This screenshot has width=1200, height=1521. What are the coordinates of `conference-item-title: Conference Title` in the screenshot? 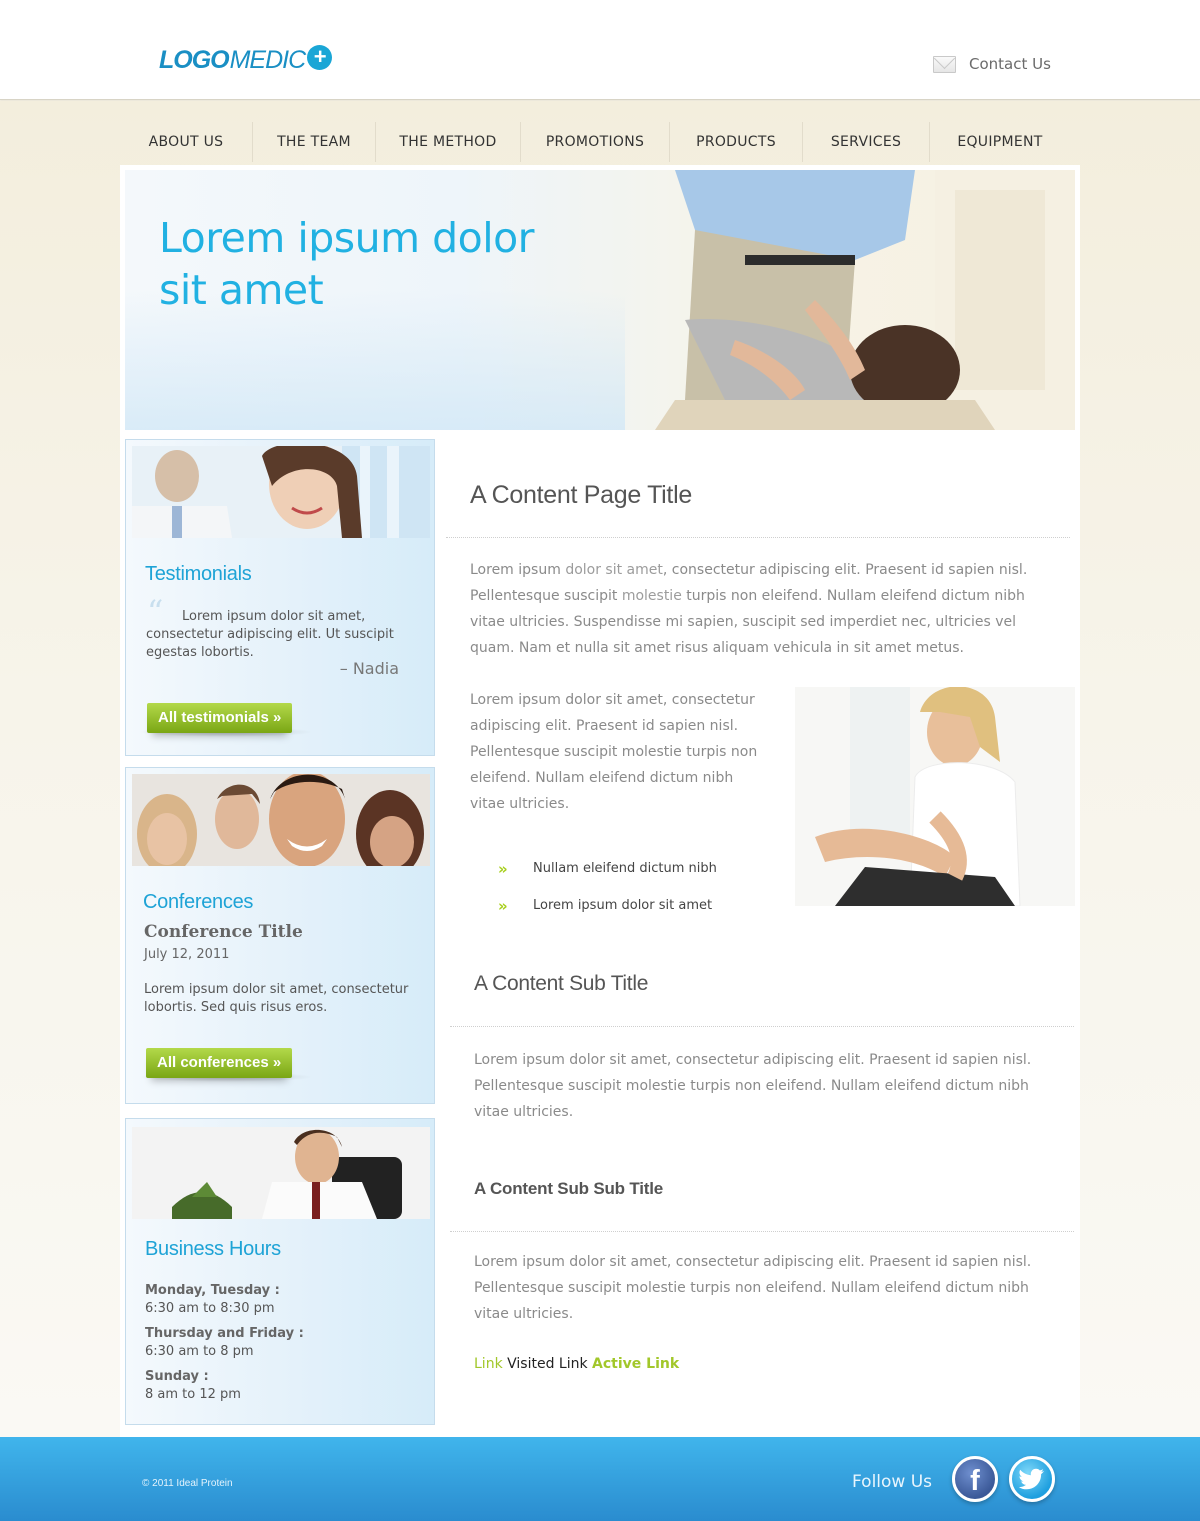 It's located at (223, 932).